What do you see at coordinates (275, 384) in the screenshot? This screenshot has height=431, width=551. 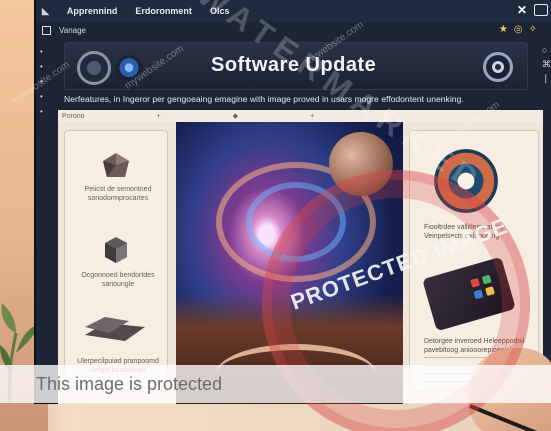 I see `protected-banner: This image is protected` at bounding box center [275, 384].